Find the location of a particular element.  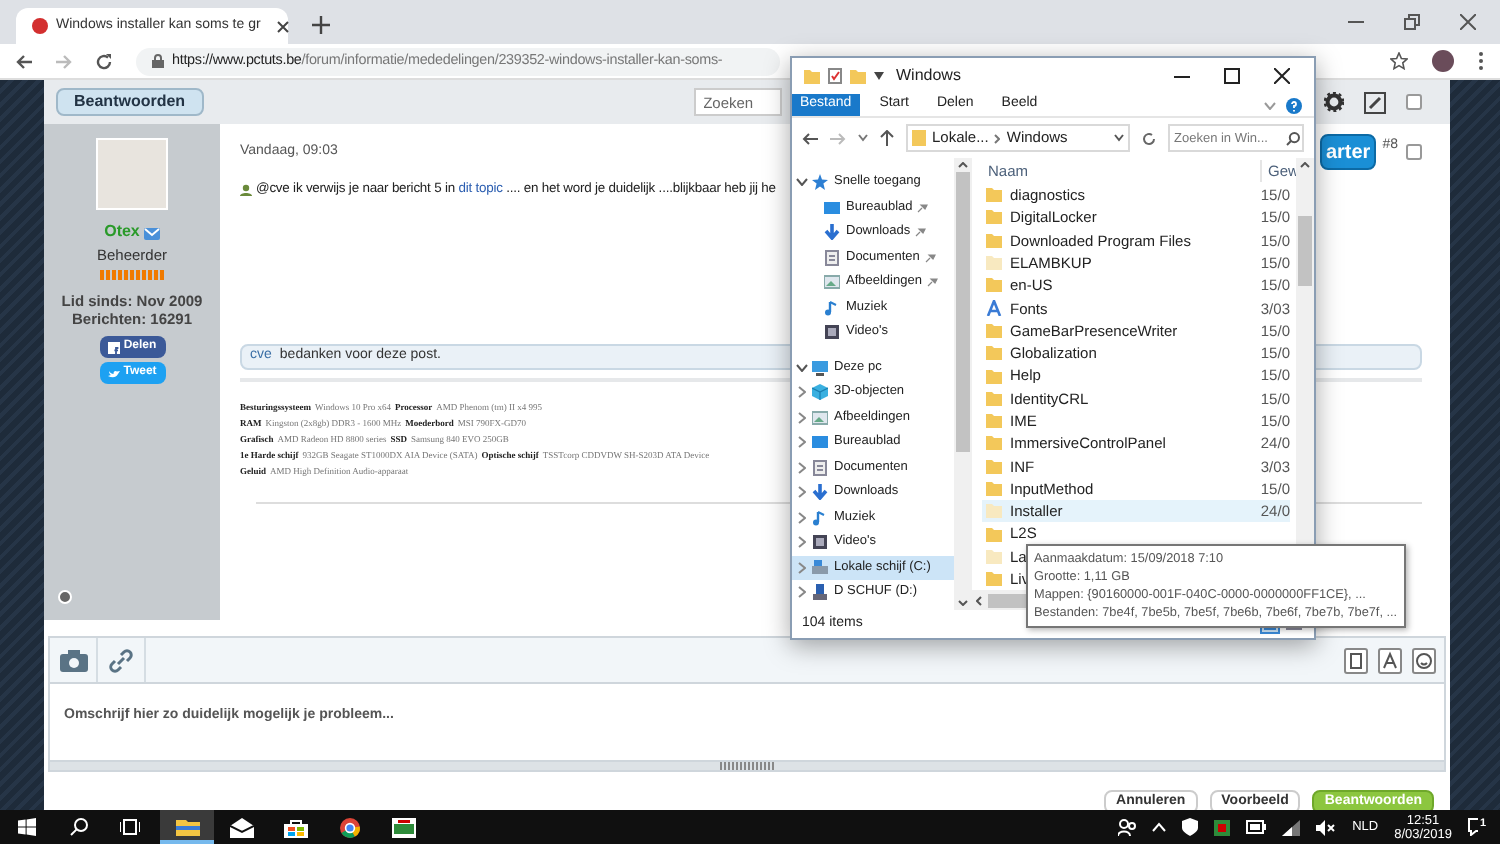

window-title: Windows is located at coordinates (928, 76).